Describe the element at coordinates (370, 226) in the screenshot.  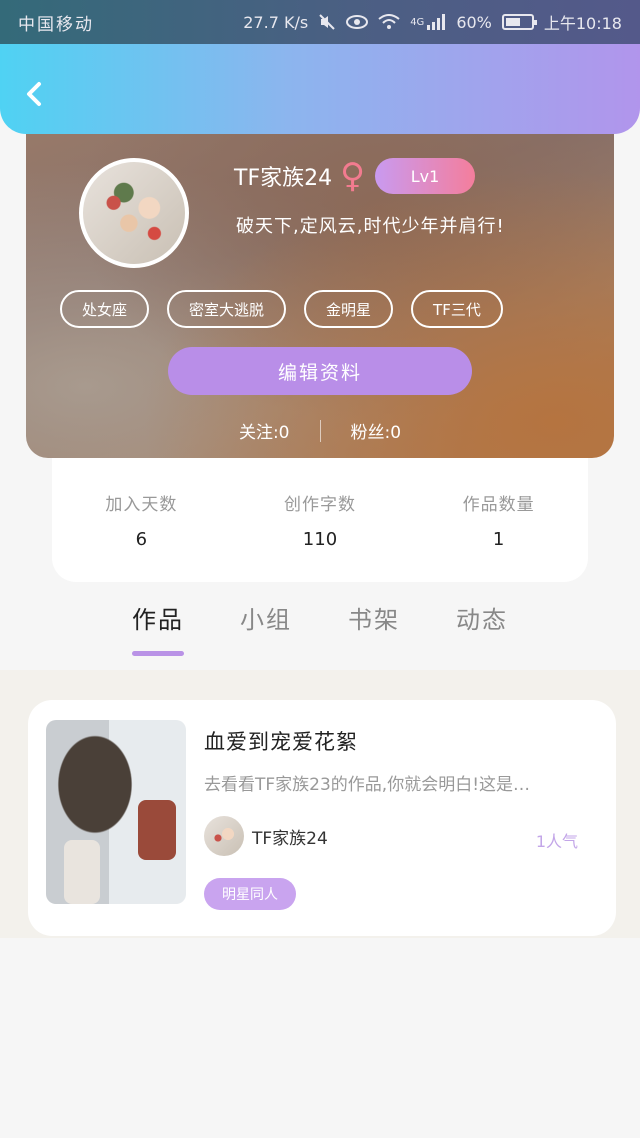
I see `bio-text: 破天下,定风云,时代少年并肩行!` at that location.